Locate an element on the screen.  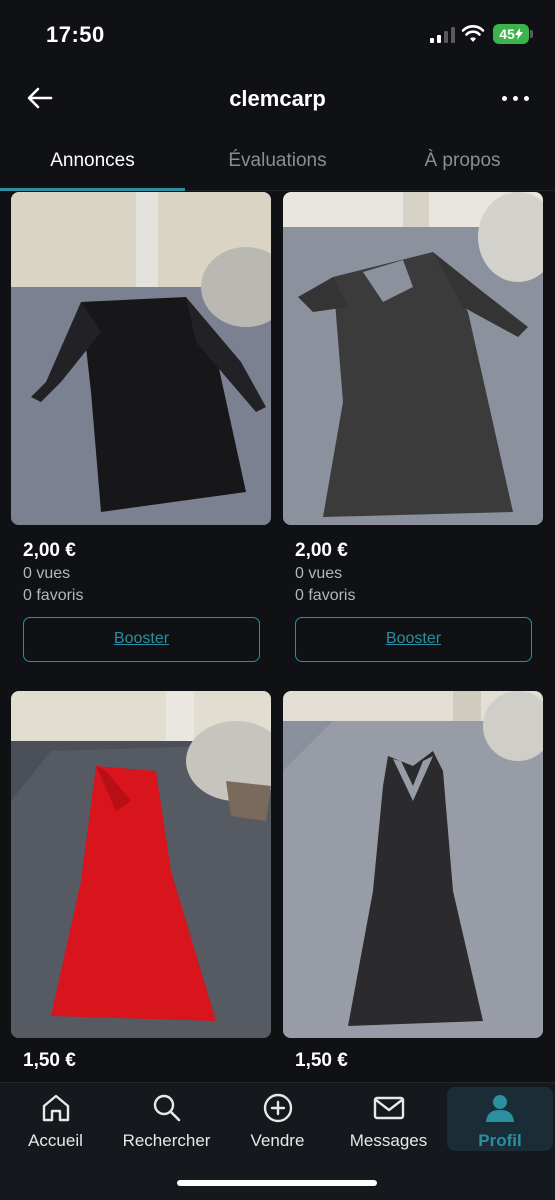
nav-accueil: Accueil is located at coordinates (55, 1117).